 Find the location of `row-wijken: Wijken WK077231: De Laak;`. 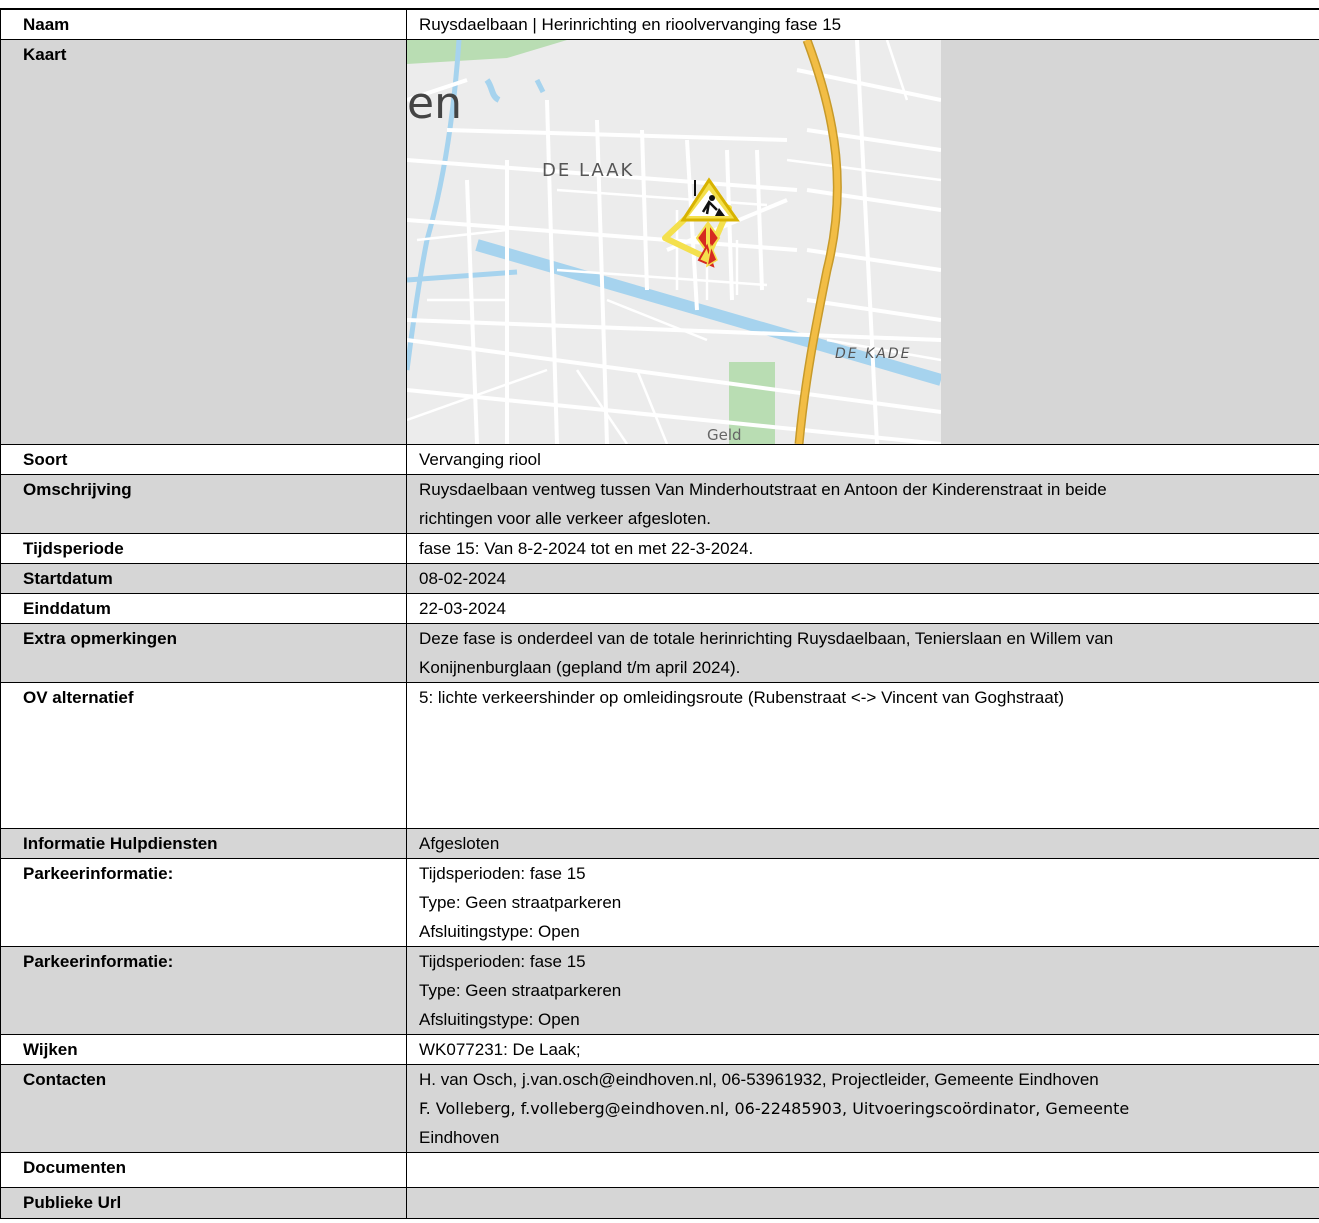

row-wijken: Wijken WK077231: De Laak; is located at coordinates (659, 1049).